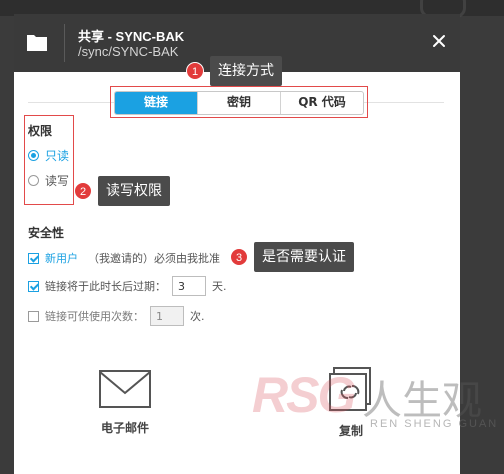 Image resolution: width=504 pixels, height=474 pixels. What do you see at coordinates (167, 316) in the screenshot?
I see `link-usage-count-input` at bounding box center [167, 316].